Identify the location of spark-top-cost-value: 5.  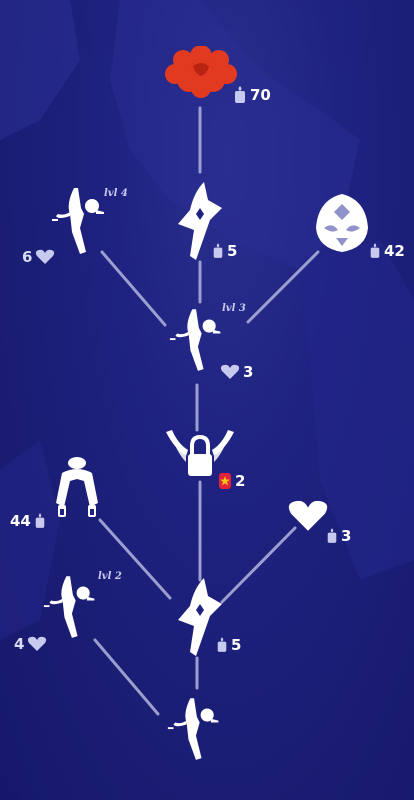
(232, 251).